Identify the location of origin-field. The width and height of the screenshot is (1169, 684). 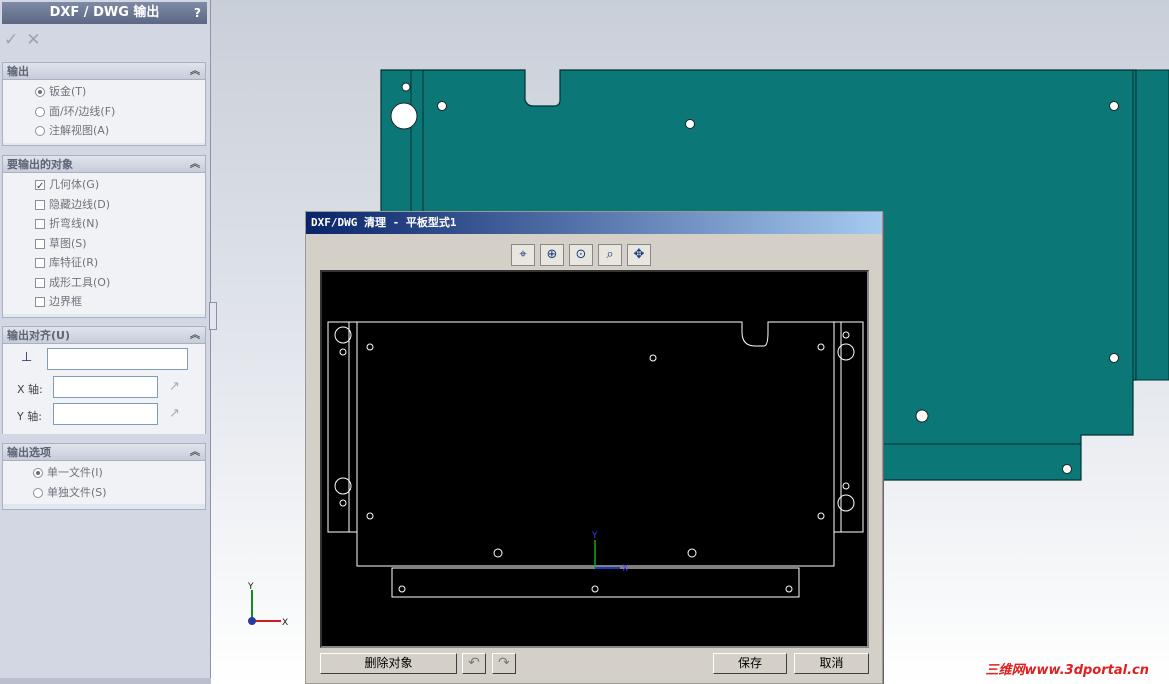
(117, 359).